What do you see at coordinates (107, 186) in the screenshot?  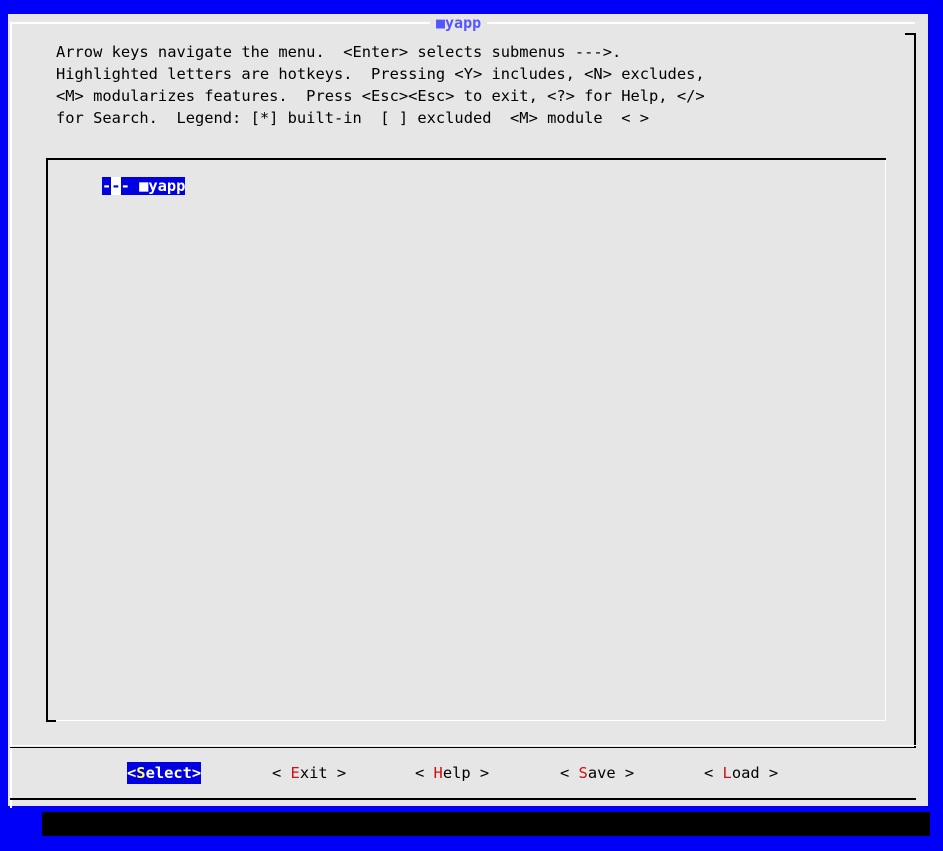 I see `menu-item-prefix-left: -` at bounding box center [107, 186].